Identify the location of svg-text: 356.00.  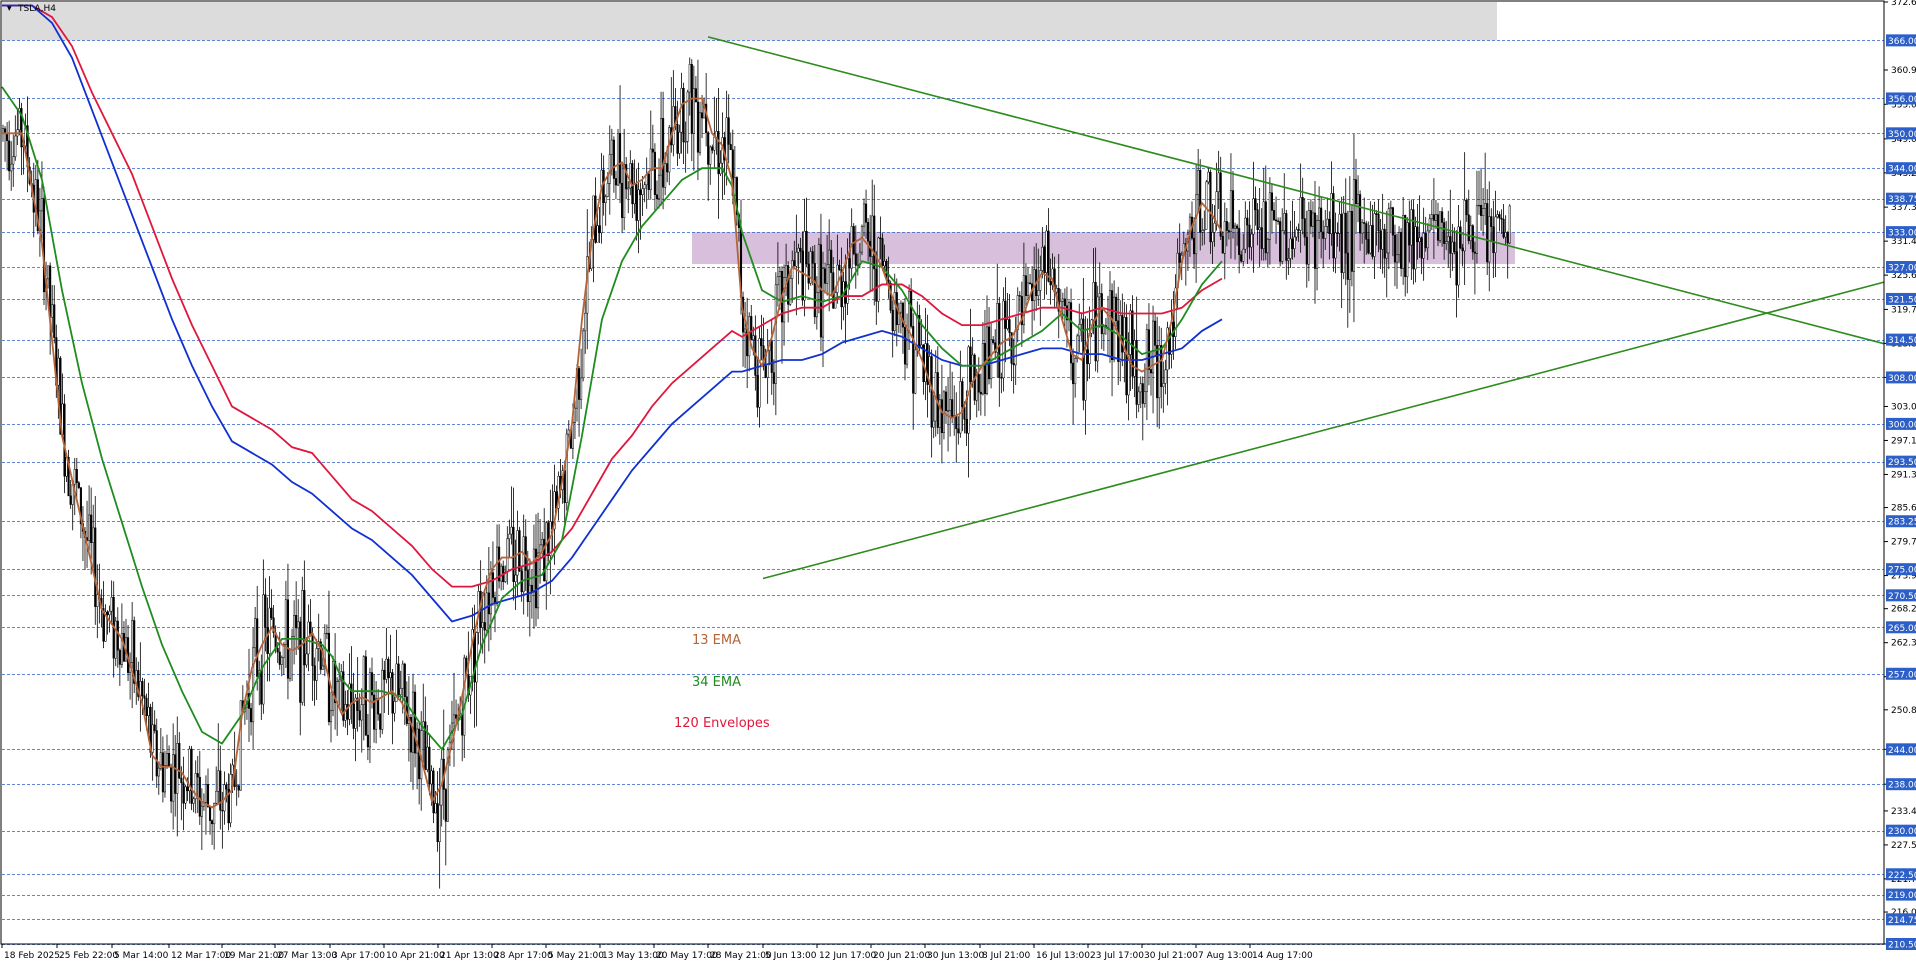
(1902, 100).